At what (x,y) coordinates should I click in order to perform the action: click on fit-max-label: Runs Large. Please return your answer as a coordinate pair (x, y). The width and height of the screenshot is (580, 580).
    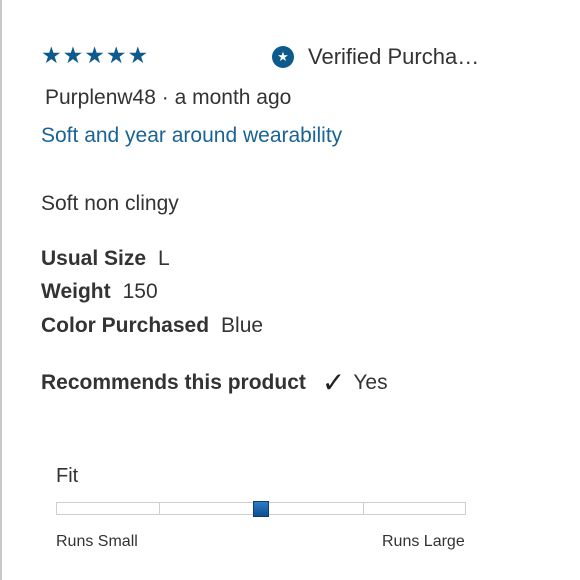
    Looking at the image, I should click on (423, 541).